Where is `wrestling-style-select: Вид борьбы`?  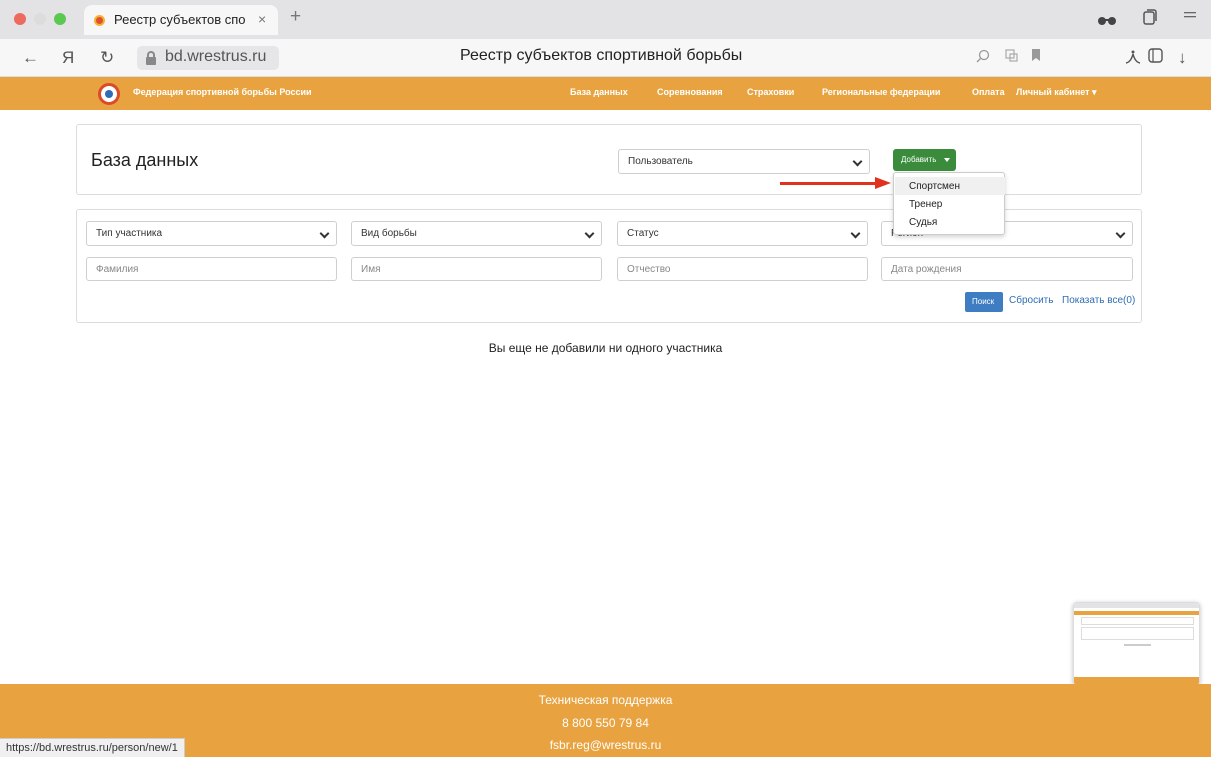 wrestling-style-select: Вид борьбы is located at coordinates (476, 233).